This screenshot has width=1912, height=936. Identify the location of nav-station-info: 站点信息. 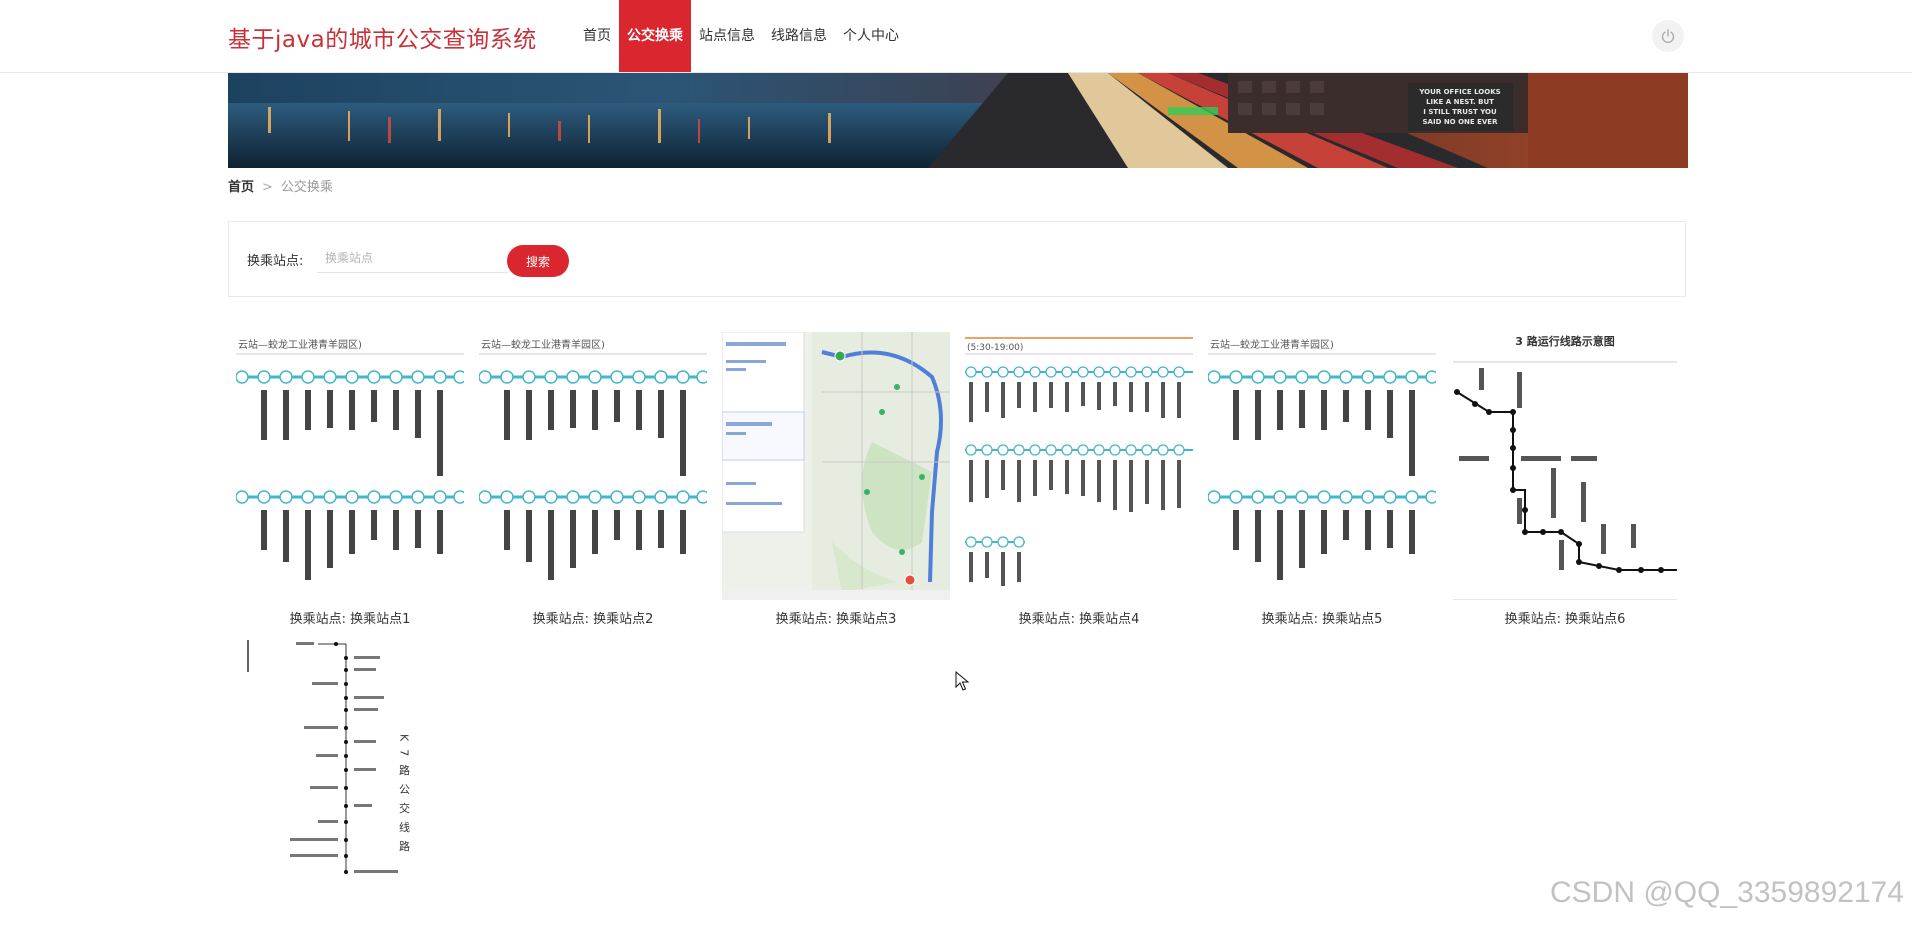
(727, 36).